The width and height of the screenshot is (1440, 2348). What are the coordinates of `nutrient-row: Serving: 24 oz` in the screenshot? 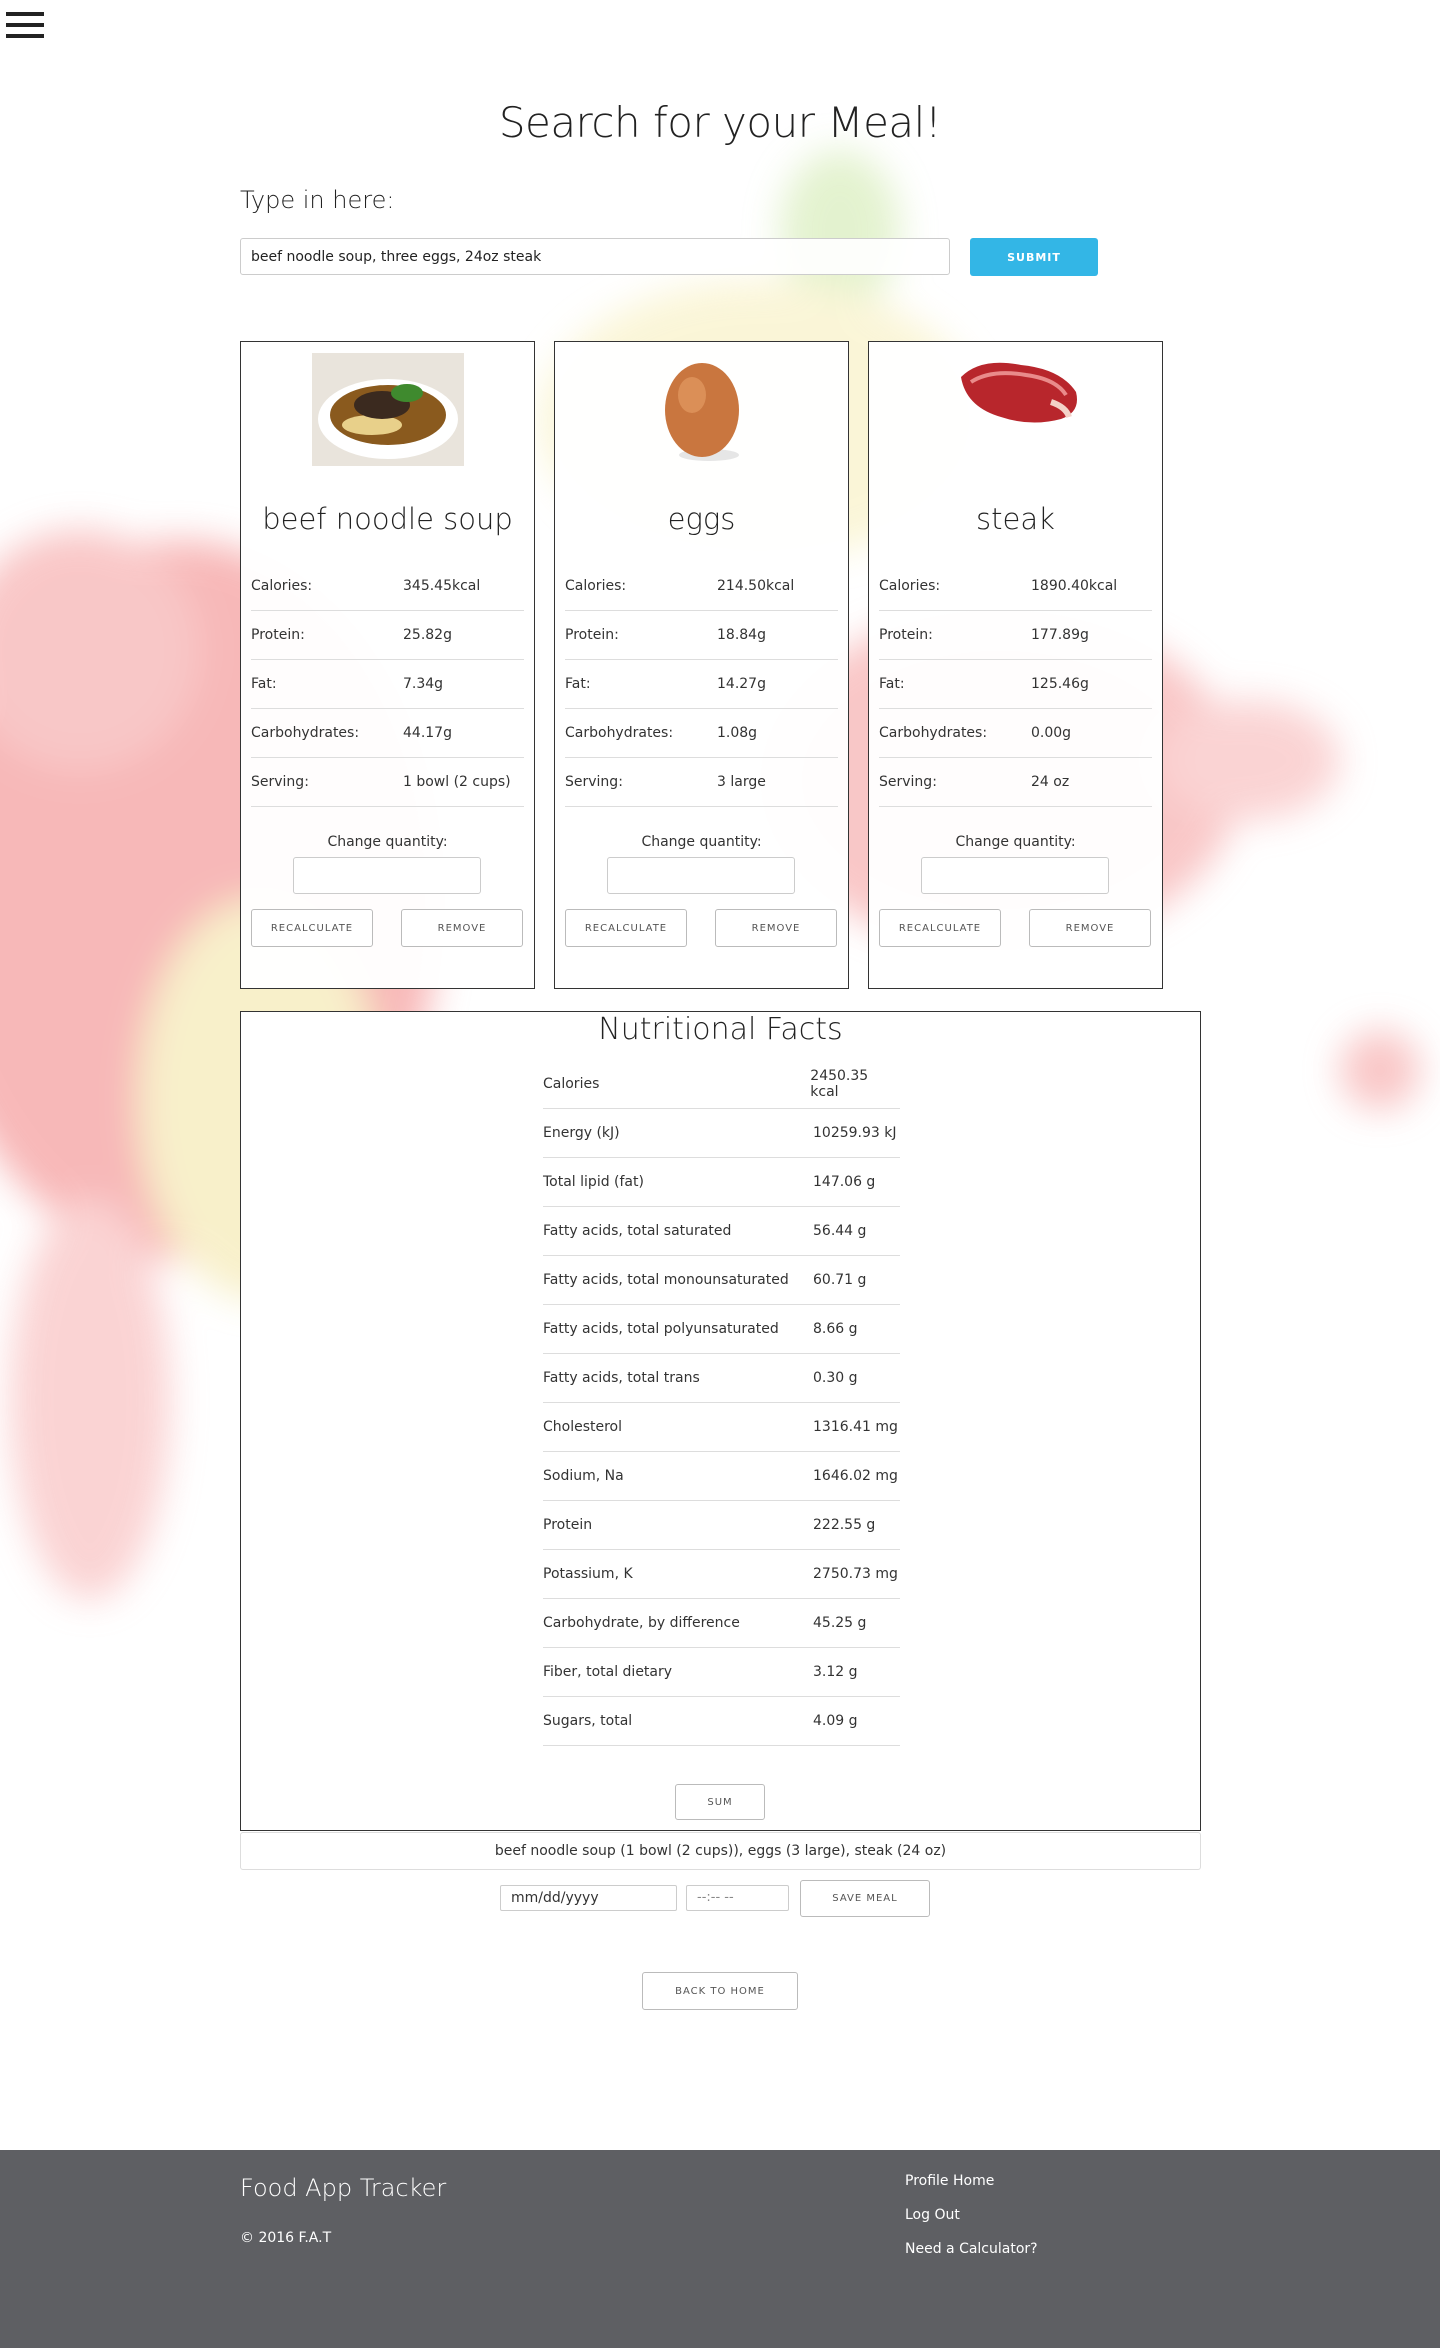 It's located at (1015, 782).